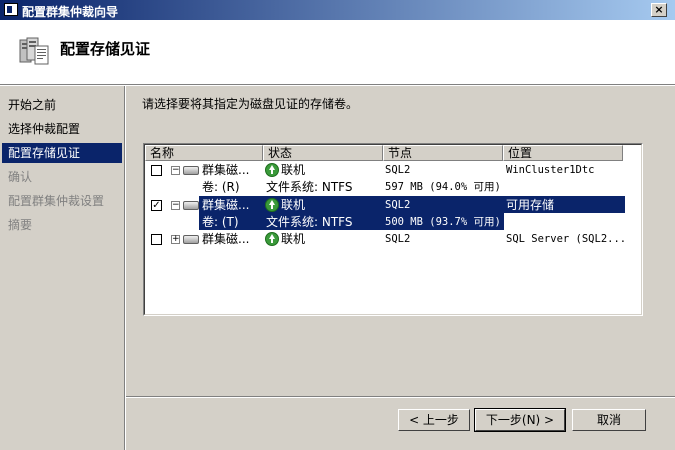 The height and width of the screenshot is (450, 675). What do you see at coordinates (443, 187) in the screenshot?
I see `row-size: 597 MB (94.0% 可用)` at bounding box center [443, 187].